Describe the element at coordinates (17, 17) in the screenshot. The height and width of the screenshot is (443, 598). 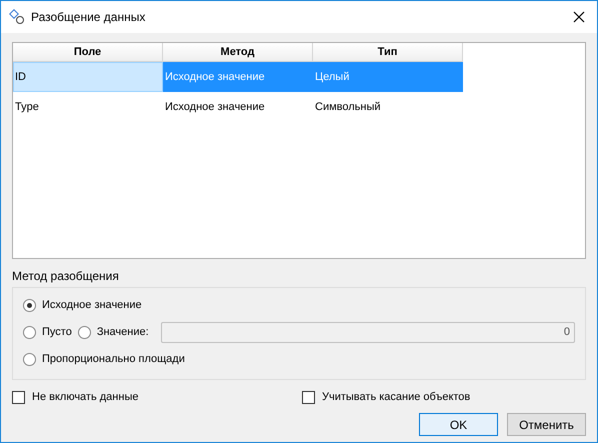
I see `app-icon` at that location.